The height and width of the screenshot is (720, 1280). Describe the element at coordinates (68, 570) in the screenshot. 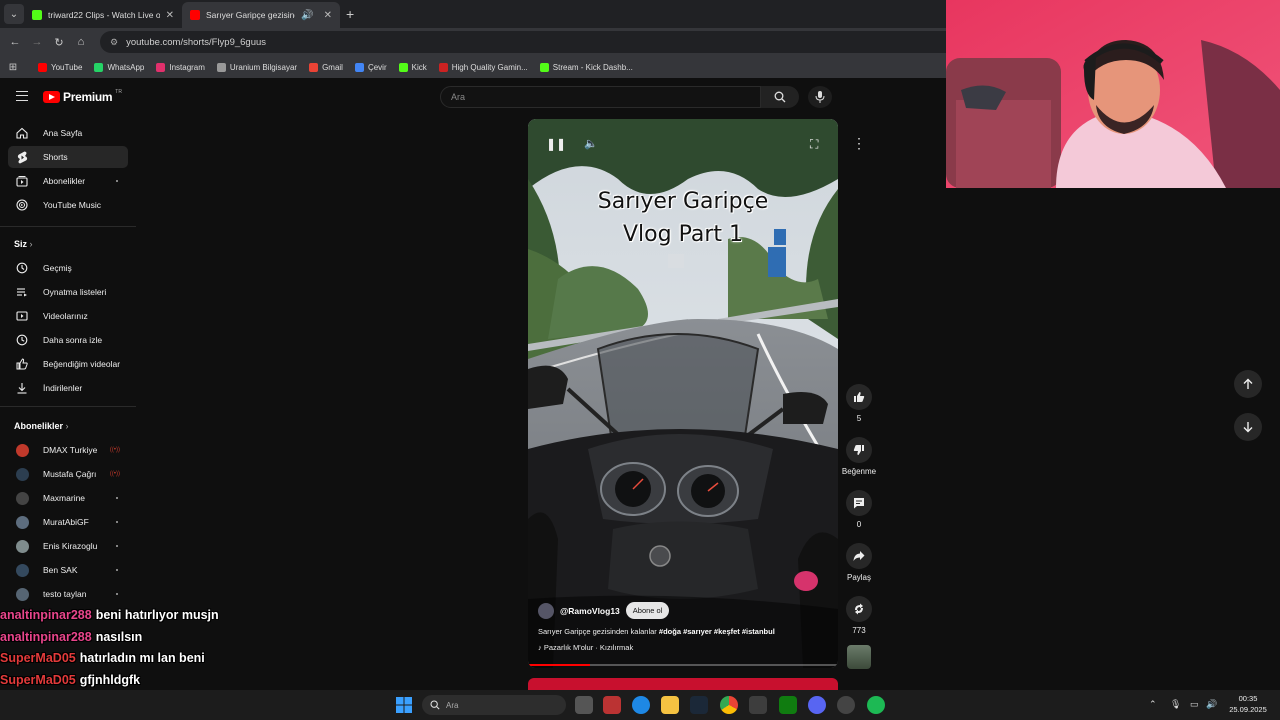

I see `sidebar-item-channel: Ben SAK` at that location.